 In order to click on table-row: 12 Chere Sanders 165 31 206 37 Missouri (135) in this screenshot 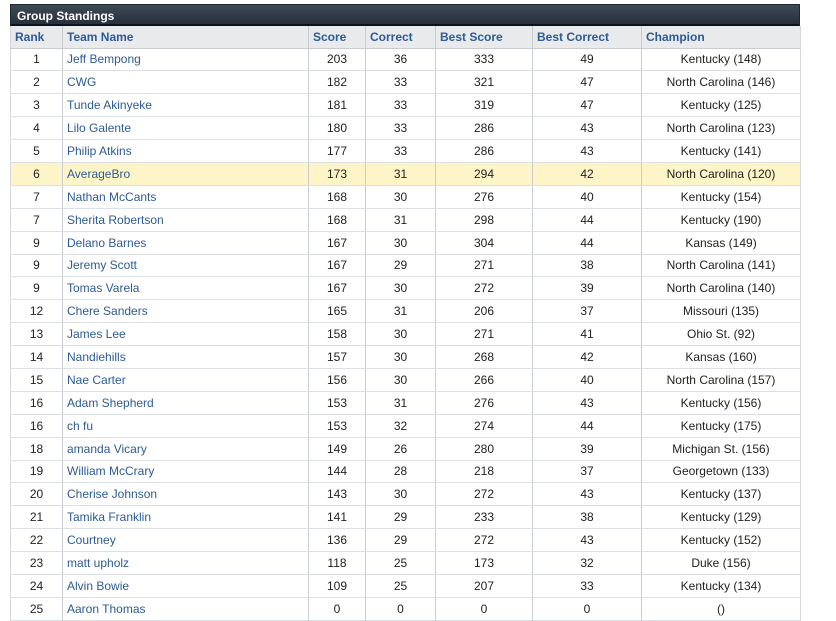, I will do `click(405, 311)`.